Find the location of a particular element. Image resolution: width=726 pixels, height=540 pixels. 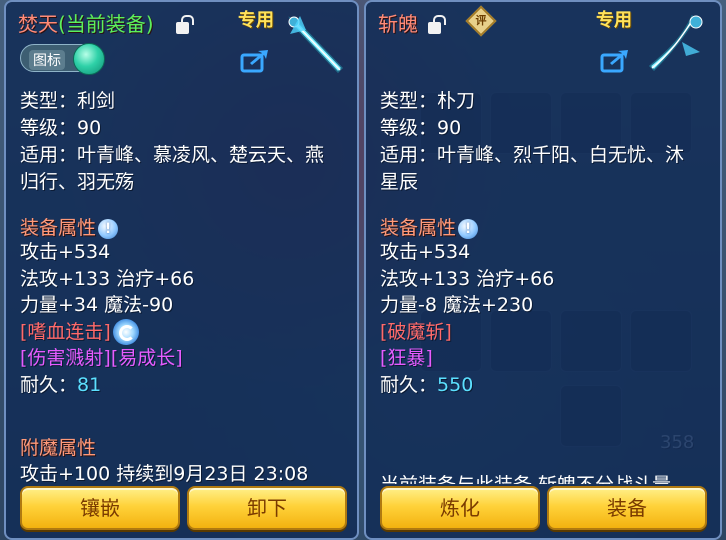

skill-red-row: [嗜血连击] is located at coordinates (107, 332).